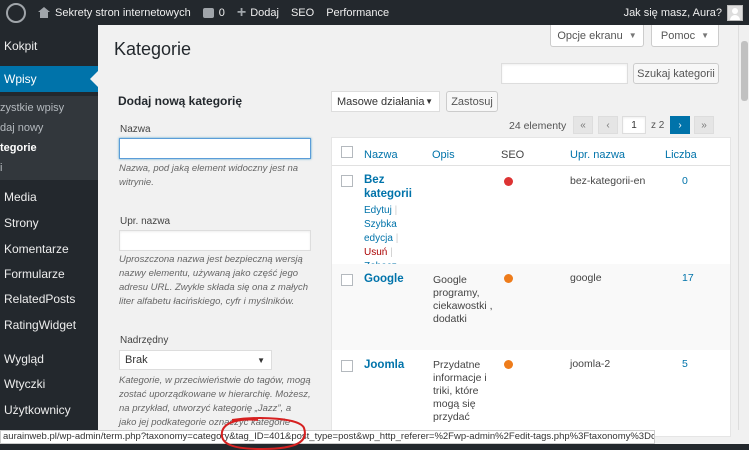 The width and height of the screenshot is (749, 450). I want to click on site-name: Sekrety stron internetowych, so click(123, 12).